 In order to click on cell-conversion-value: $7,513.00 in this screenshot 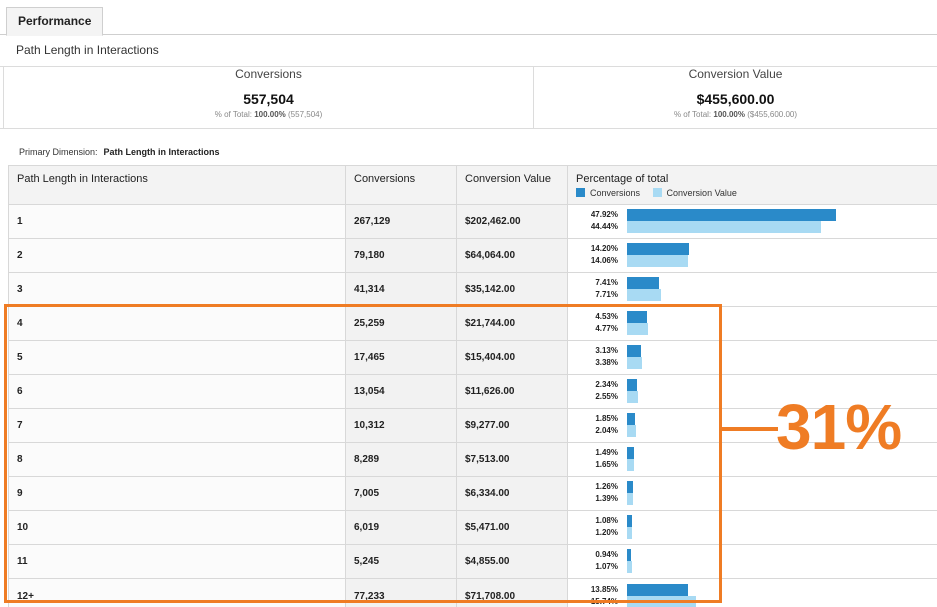, I will do `click(512, 459)`.